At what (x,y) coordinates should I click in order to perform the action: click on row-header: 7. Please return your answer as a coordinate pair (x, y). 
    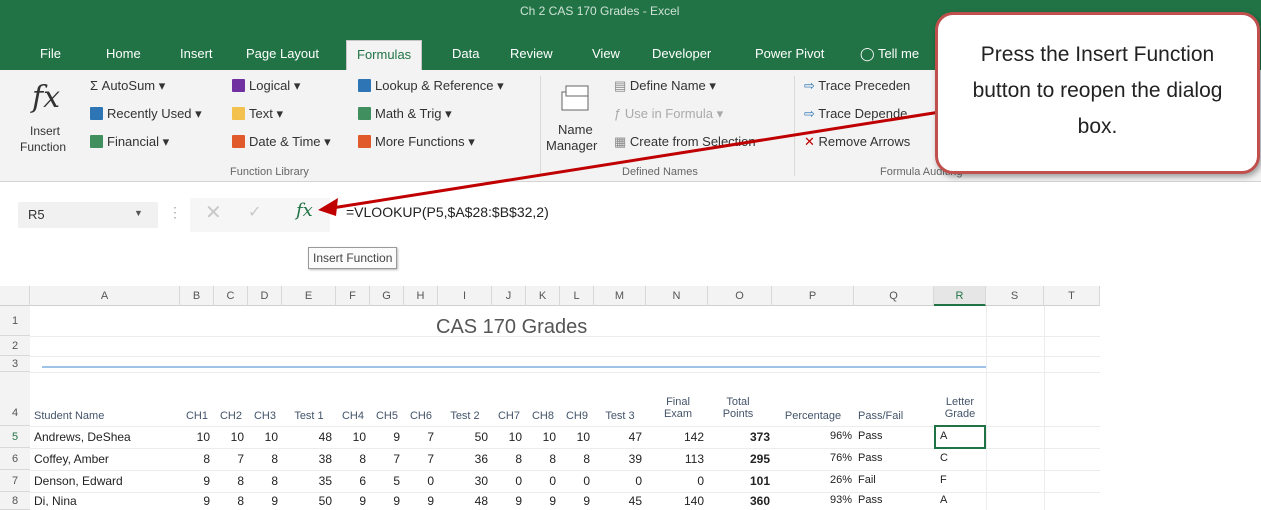
    Looking at the image, I should click on (15, 481).